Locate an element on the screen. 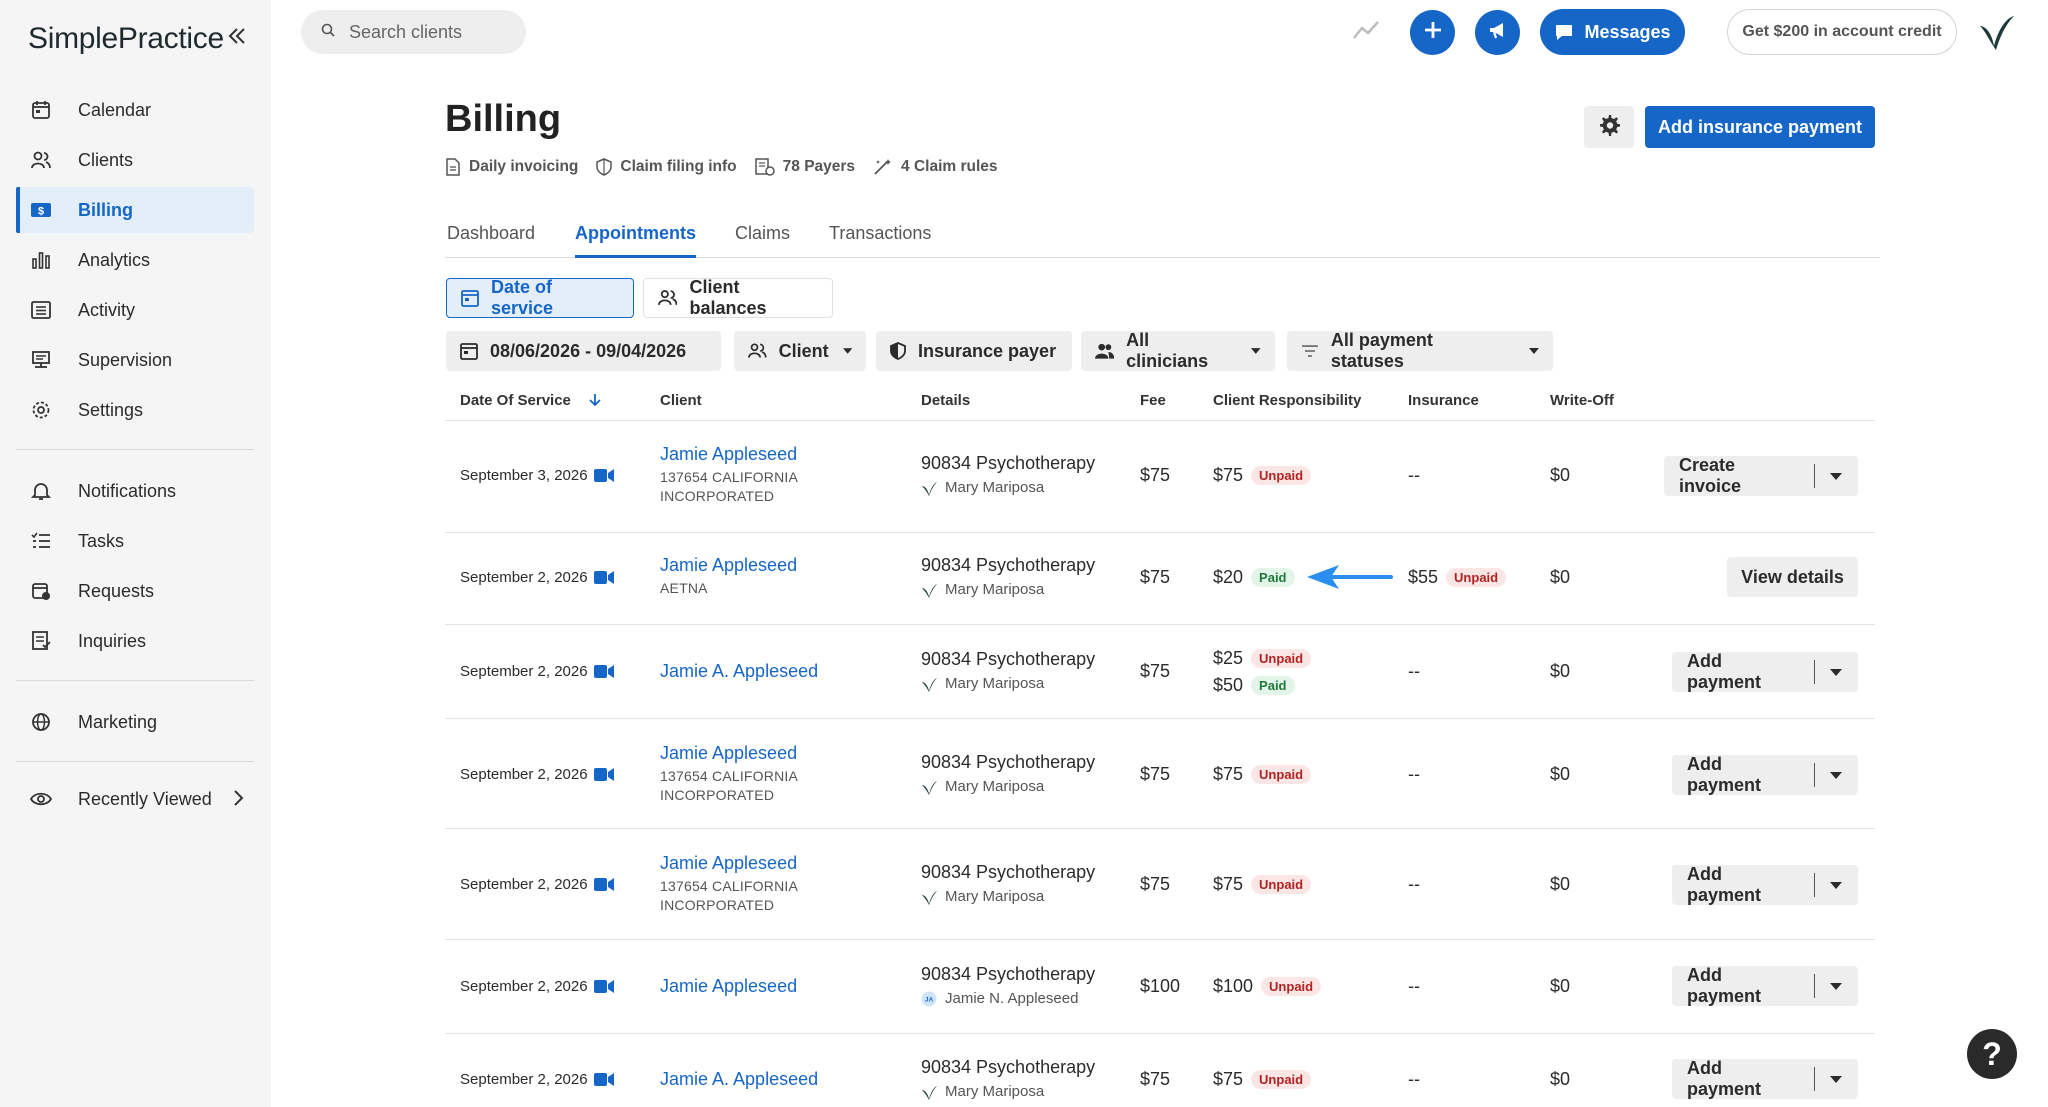 This screenshot has width=2048, height=1107. sidebar-item-label: Activity is located at coordinates (107, 309).